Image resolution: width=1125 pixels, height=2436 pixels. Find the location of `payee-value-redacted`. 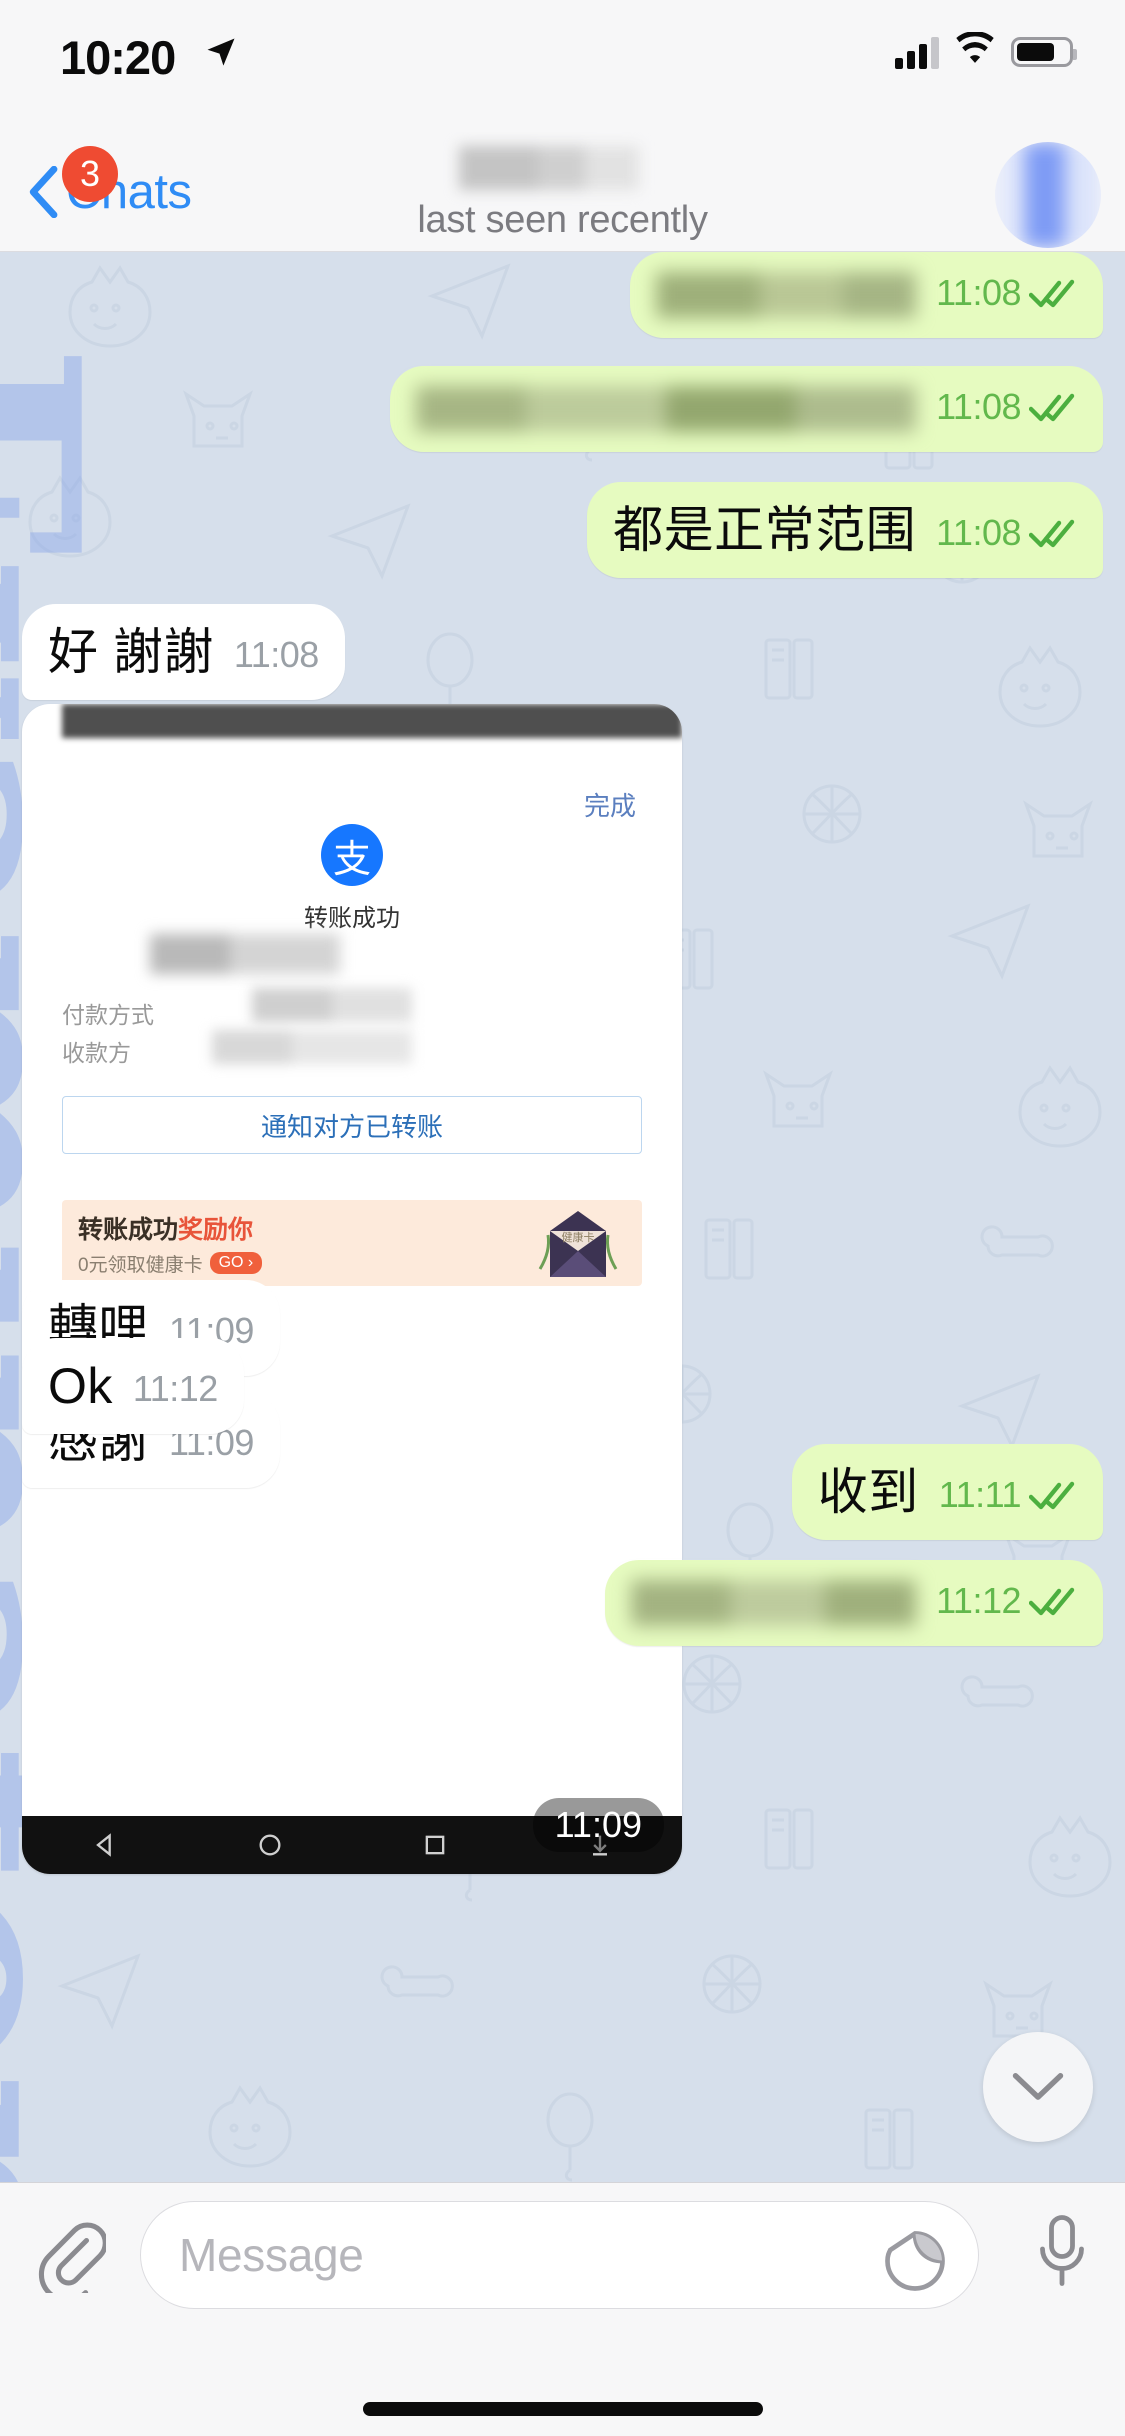

payee-value-redacted is located at coordinates (312, 1047).